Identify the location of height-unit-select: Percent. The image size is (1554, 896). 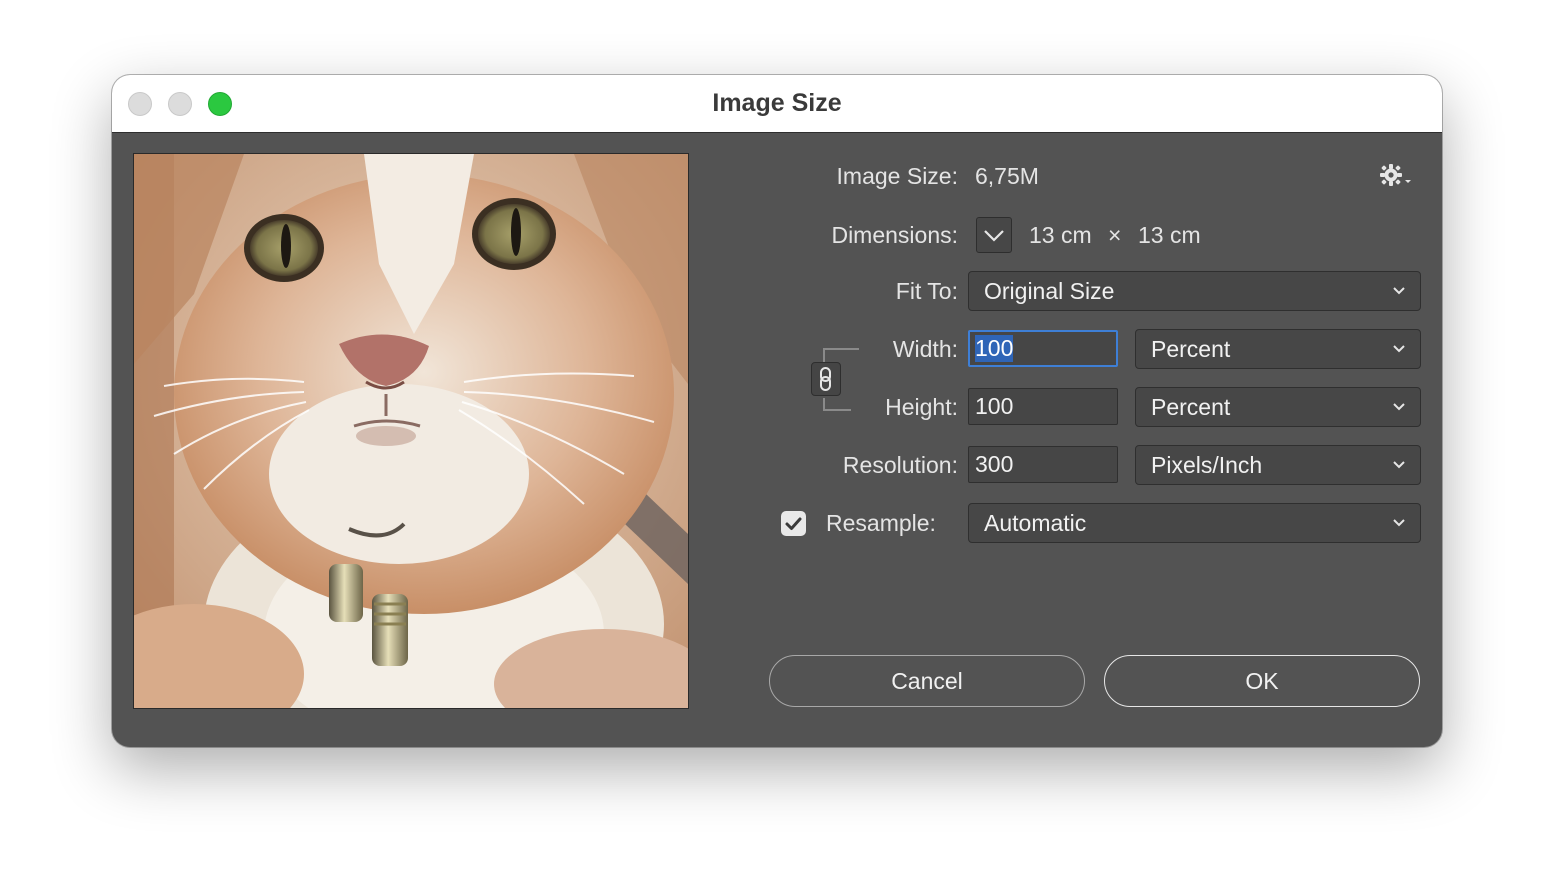
(1278, 407).